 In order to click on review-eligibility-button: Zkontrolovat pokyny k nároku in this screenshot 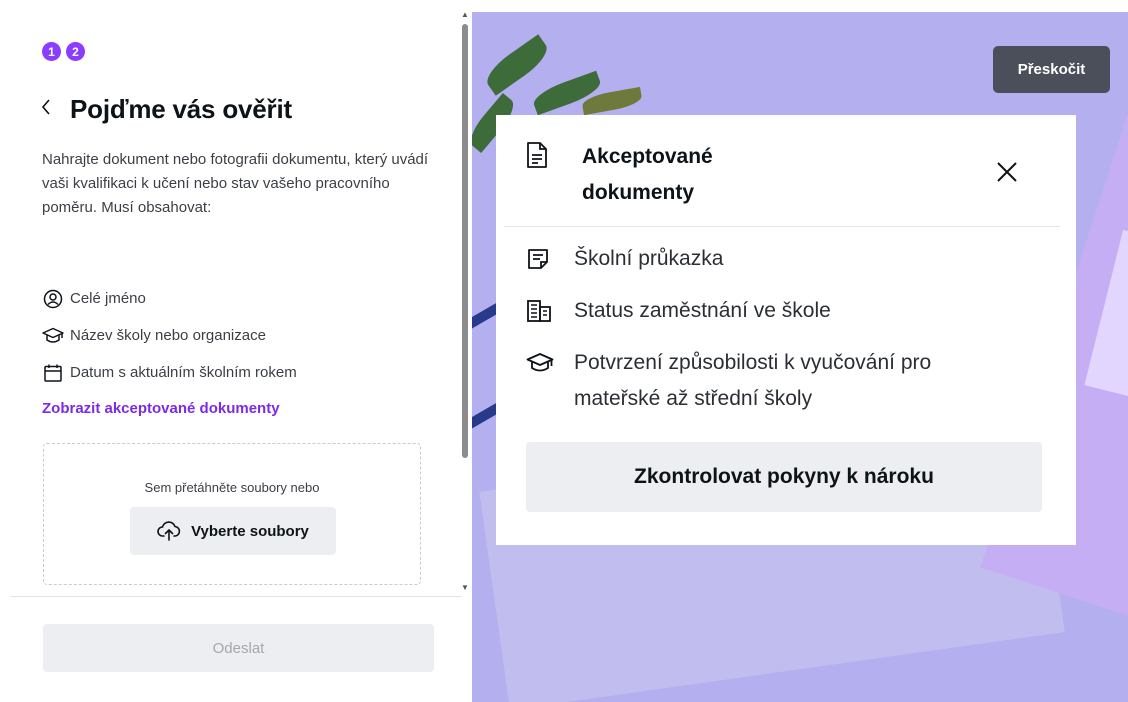, I will do `click(784, 477)`.